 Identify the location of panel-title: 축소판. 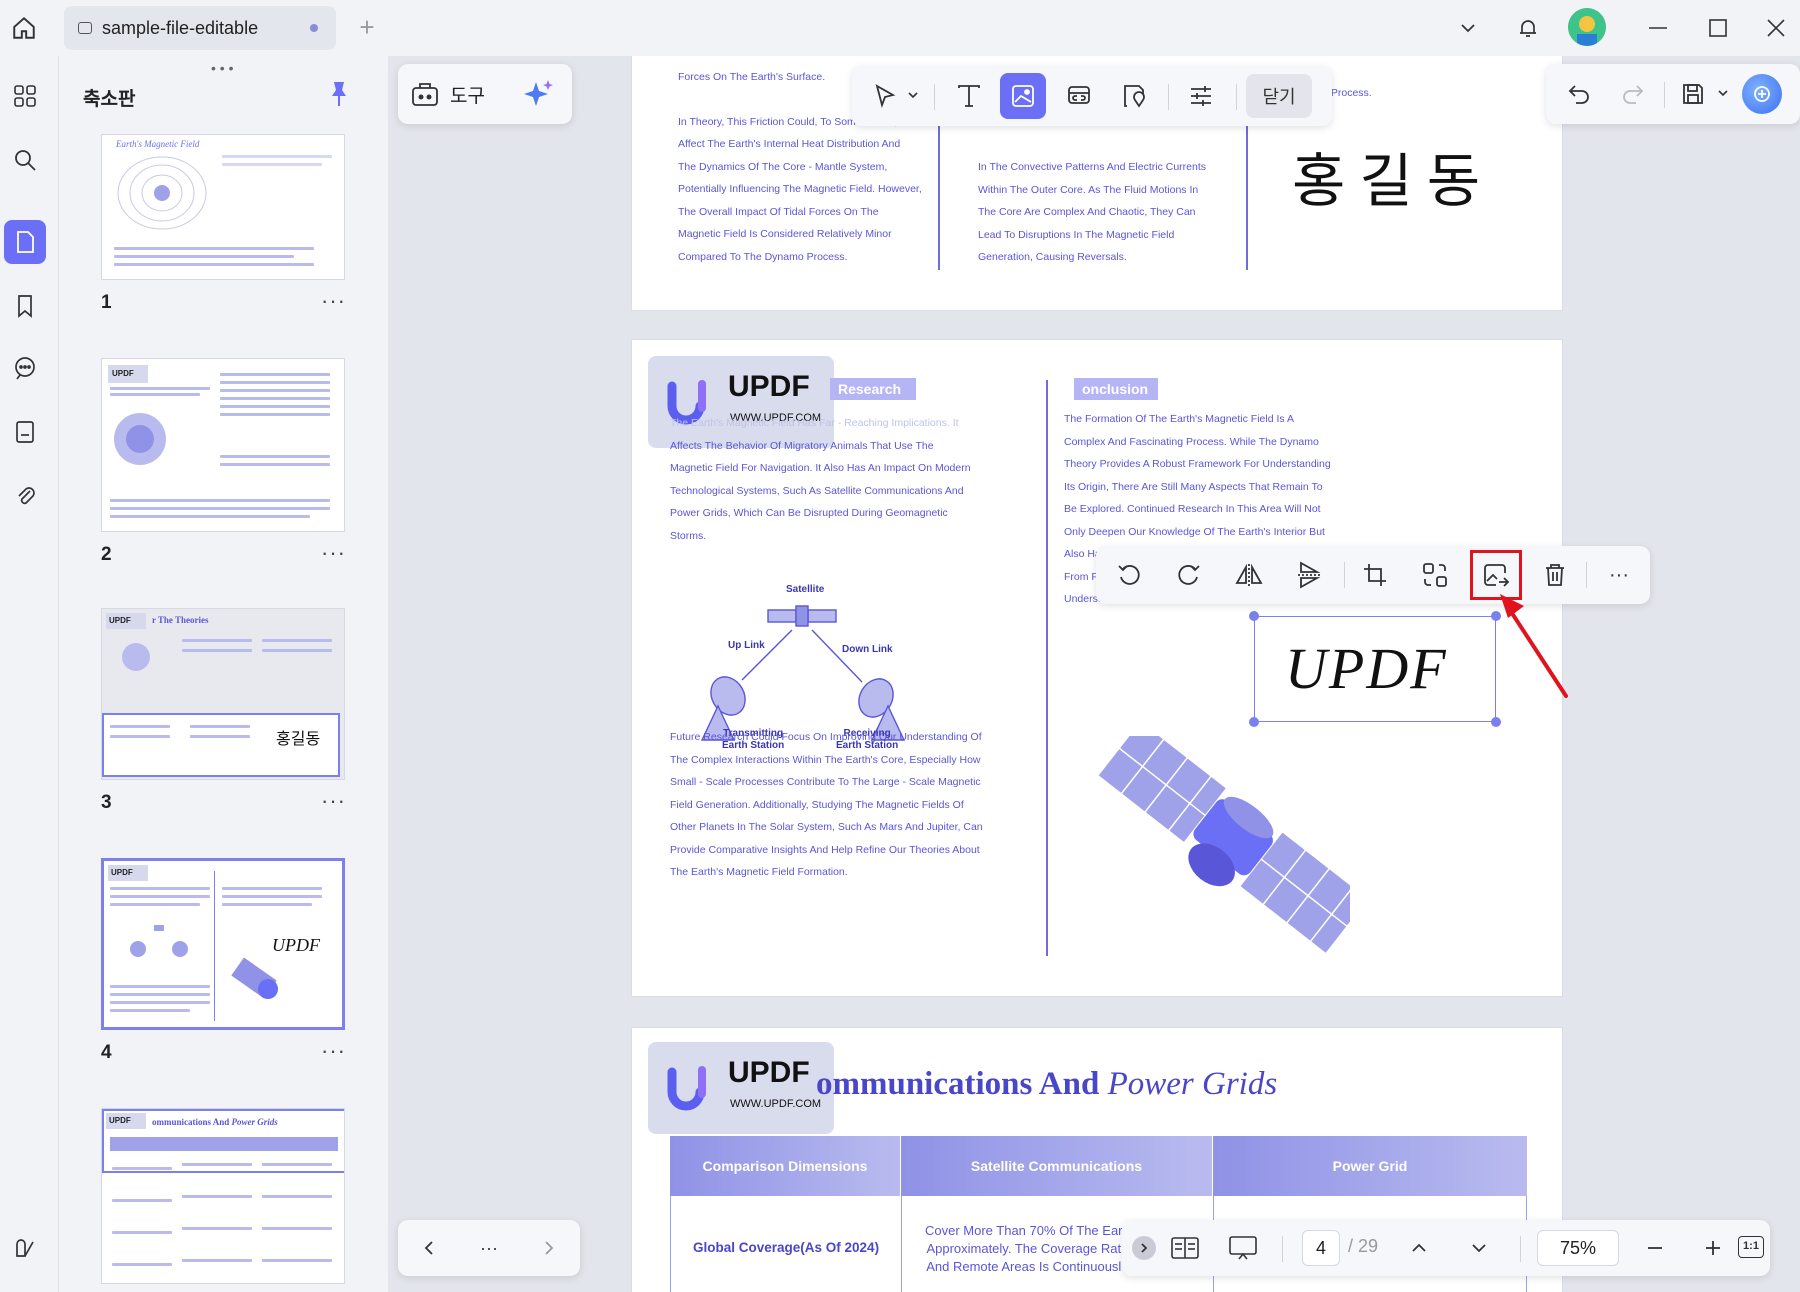
(109, 99).